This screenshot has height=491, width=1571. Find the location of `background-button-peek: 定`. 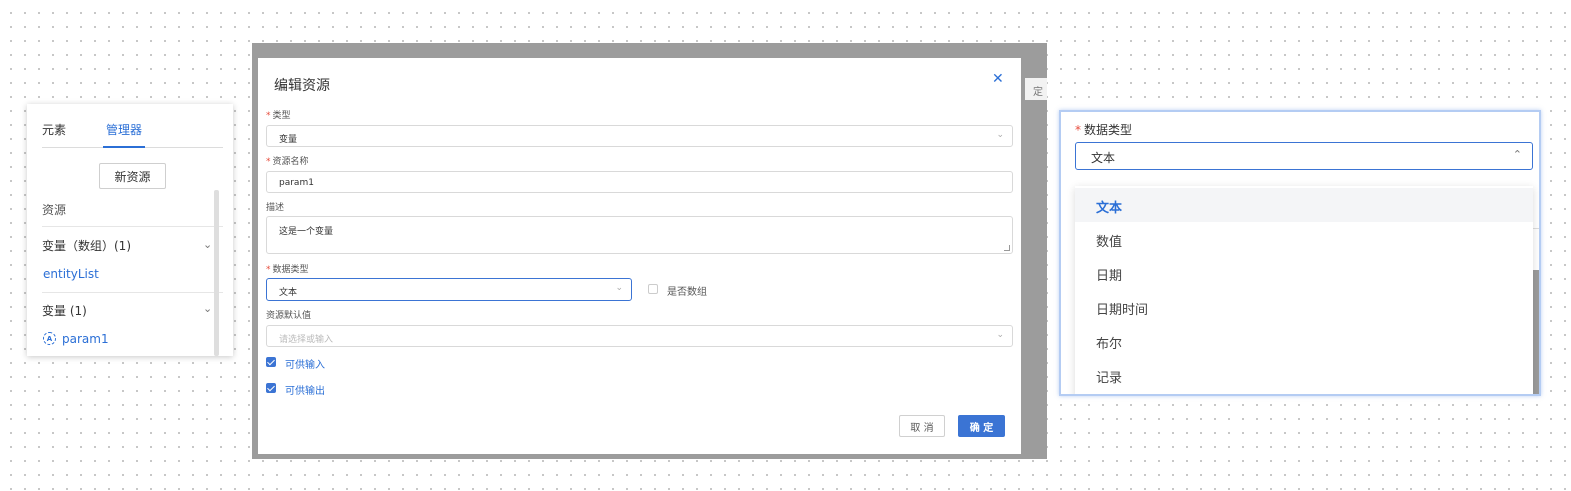

background-button-peek: 定 is located at coordinates (1036, 89).